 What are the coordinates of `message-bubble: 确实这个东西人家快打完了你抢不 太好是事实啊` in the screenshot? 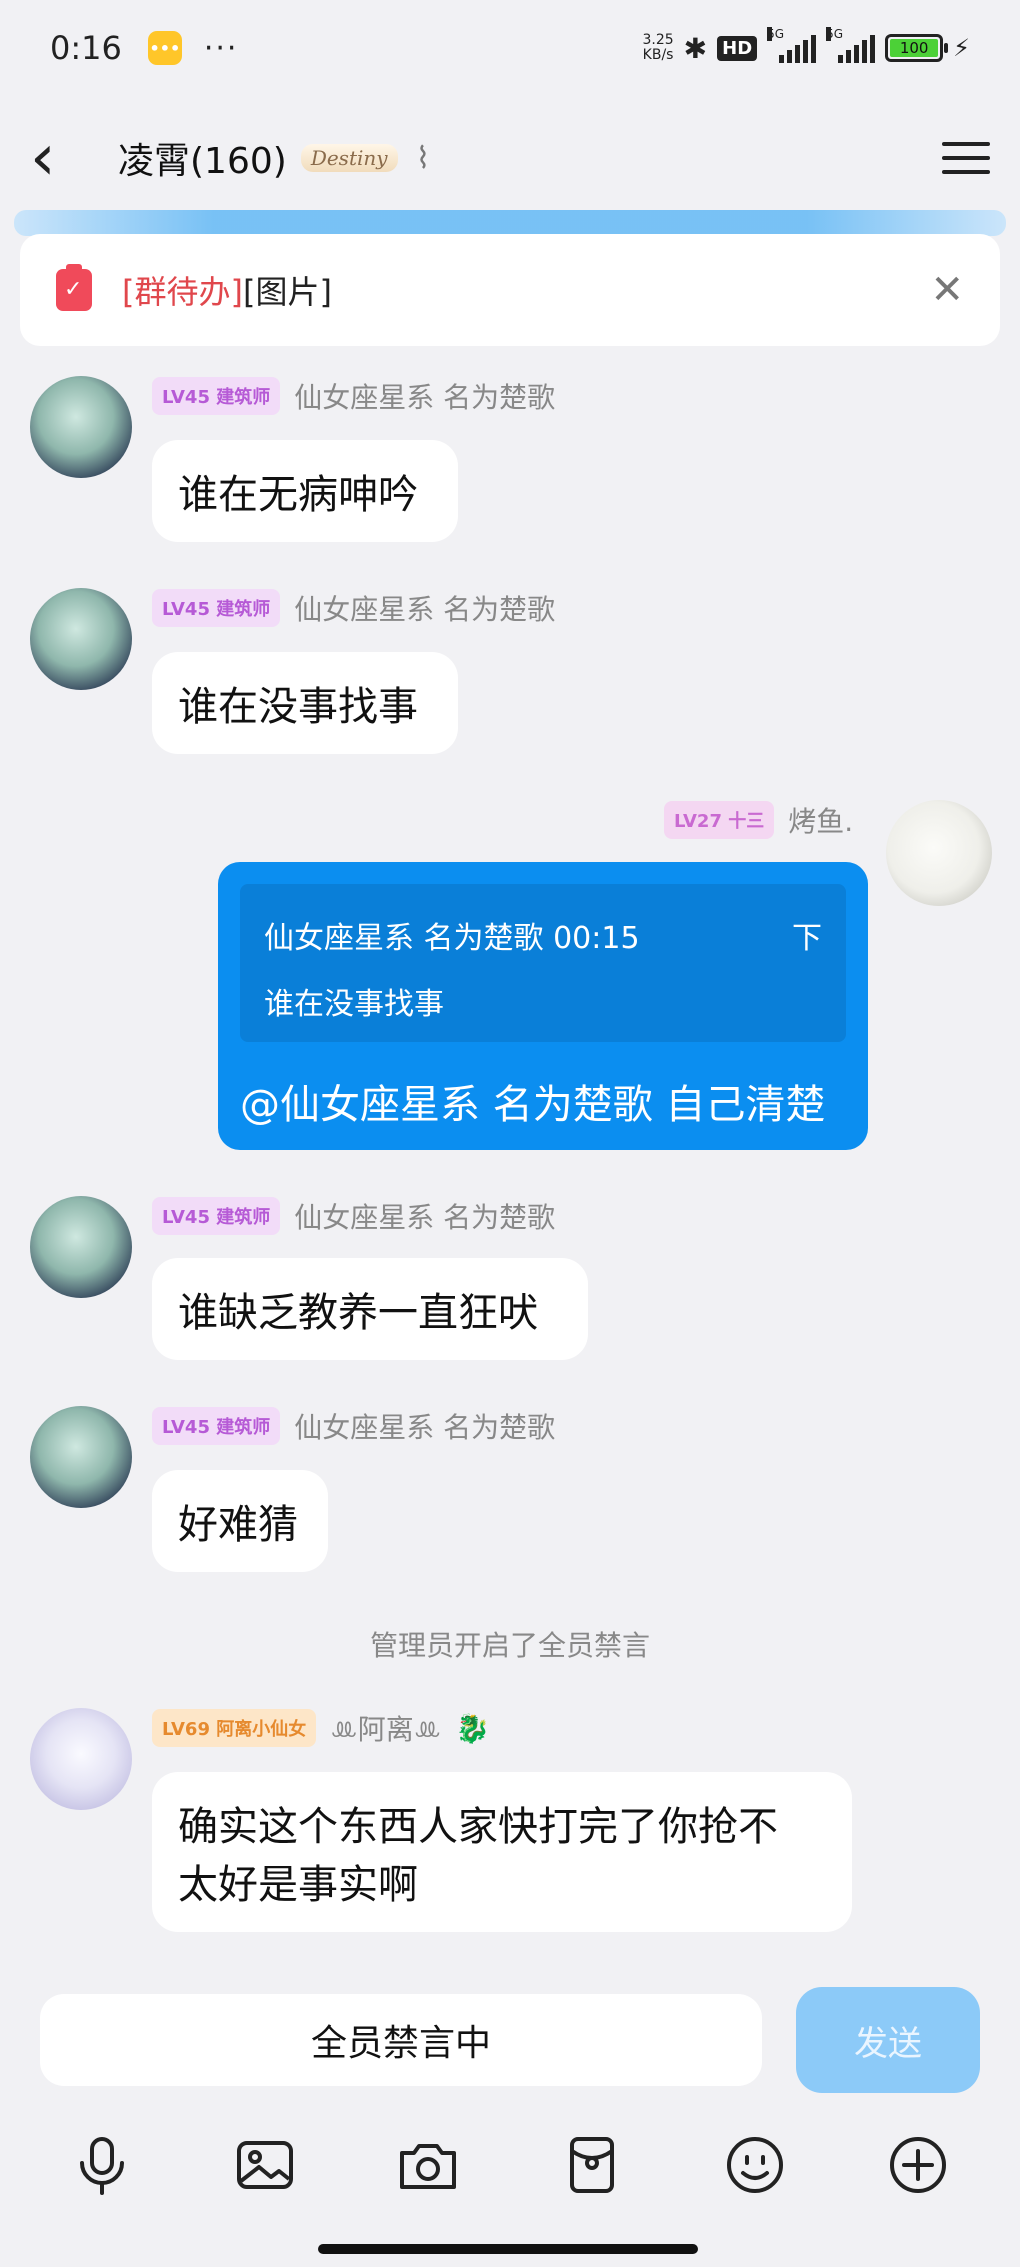 It's located at (502, 1852).